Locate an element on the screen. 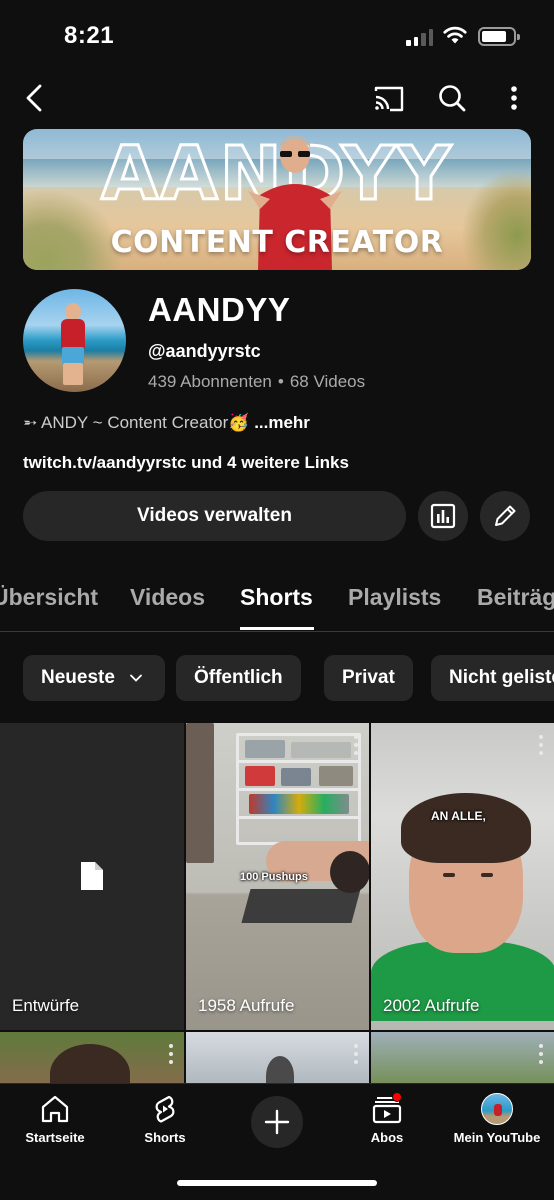  top-app-bar is located at coordinates (277, 98).